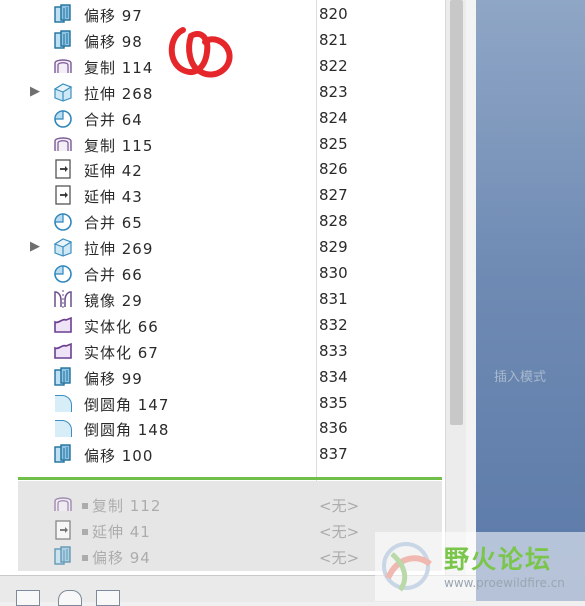 The width and height of the screenshot is (585, 606). I want to click on suppressed-tree-row: 复制 112 <无>, so click(220, 504).